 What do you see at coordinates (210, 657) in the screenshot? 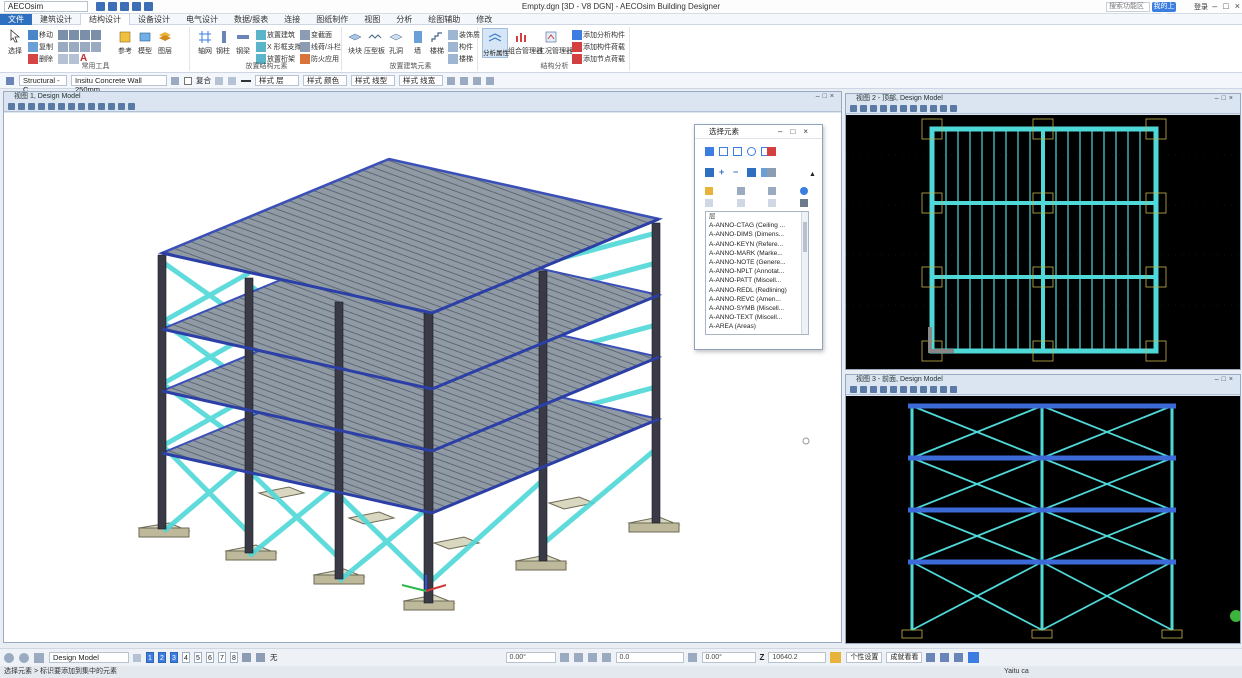
I see `view-toggle-6: 6` at bounding box center [210, 657].